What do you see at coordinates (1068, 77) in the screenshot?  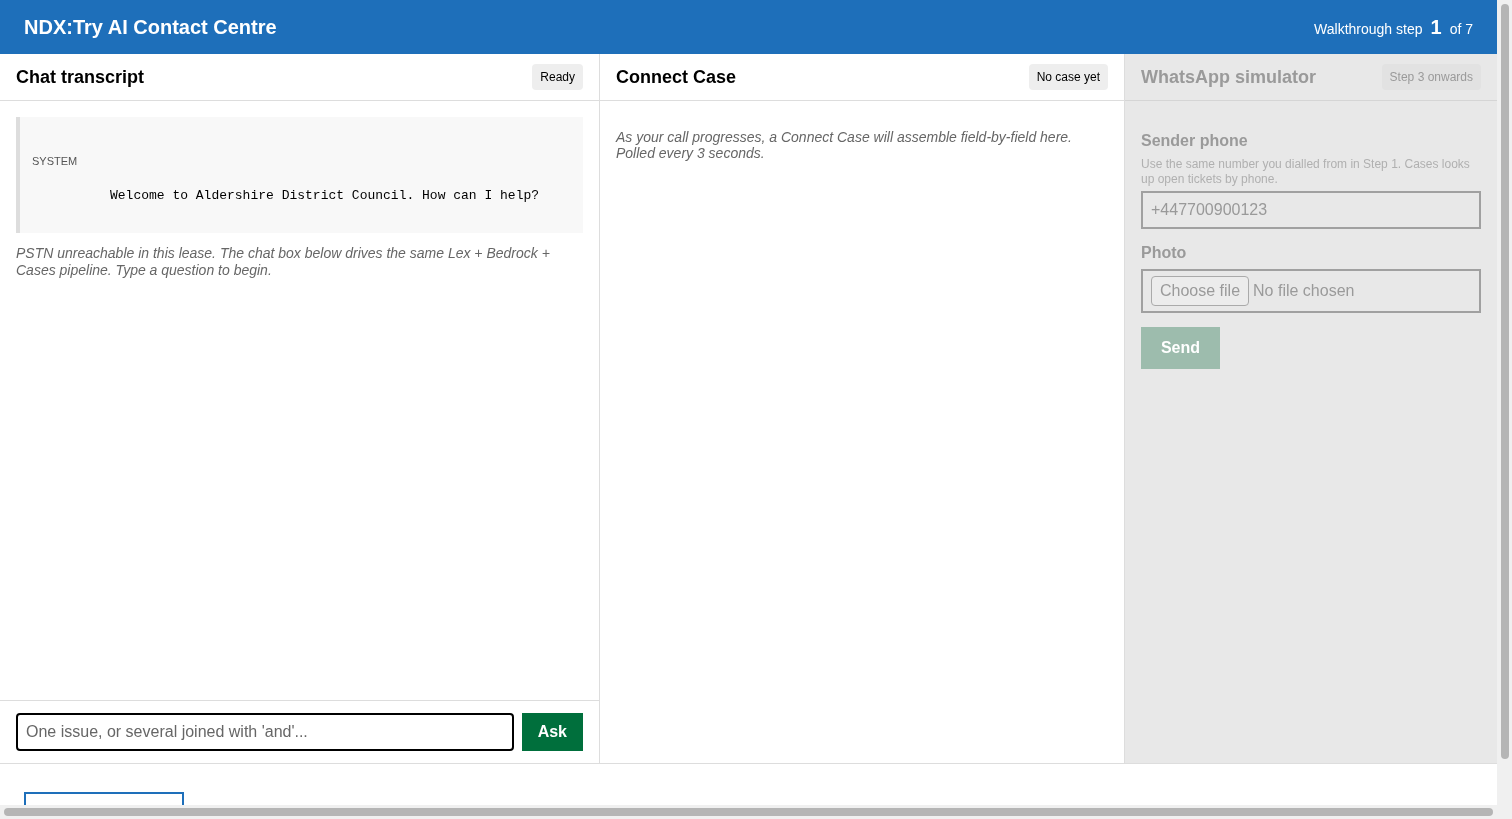 I see `status-badge: No case yet` at bounding box center [1068, 77].